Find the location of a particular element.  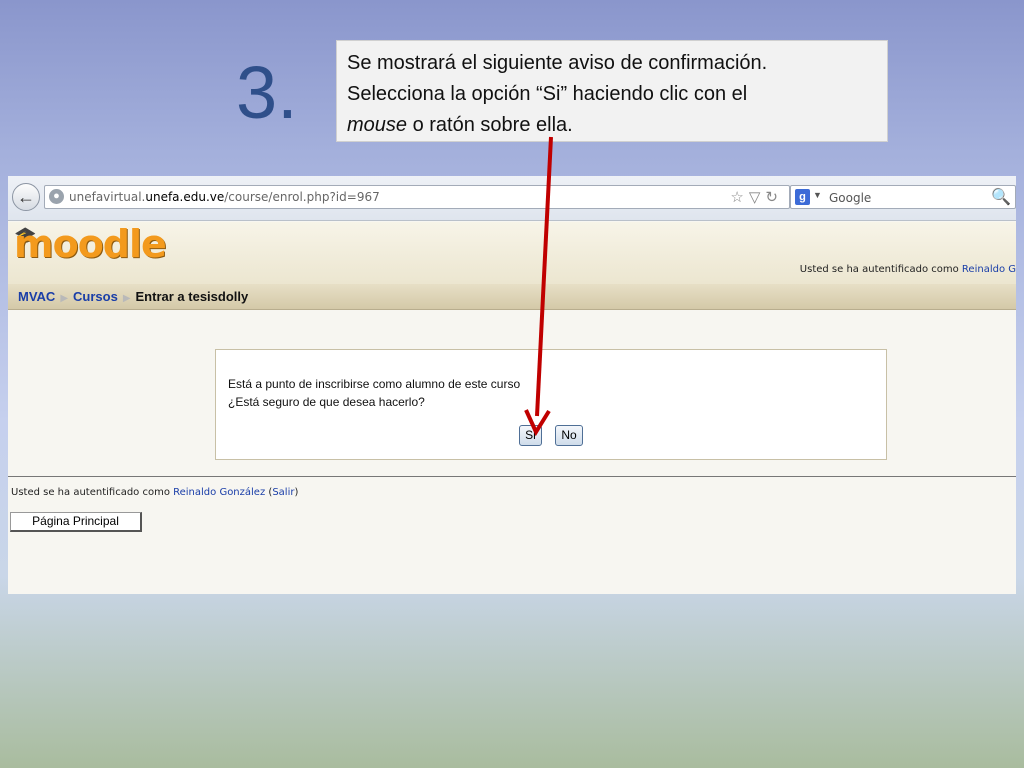

search-engine-dropdown-icon: ▼ is located at coordinates (817, 195).